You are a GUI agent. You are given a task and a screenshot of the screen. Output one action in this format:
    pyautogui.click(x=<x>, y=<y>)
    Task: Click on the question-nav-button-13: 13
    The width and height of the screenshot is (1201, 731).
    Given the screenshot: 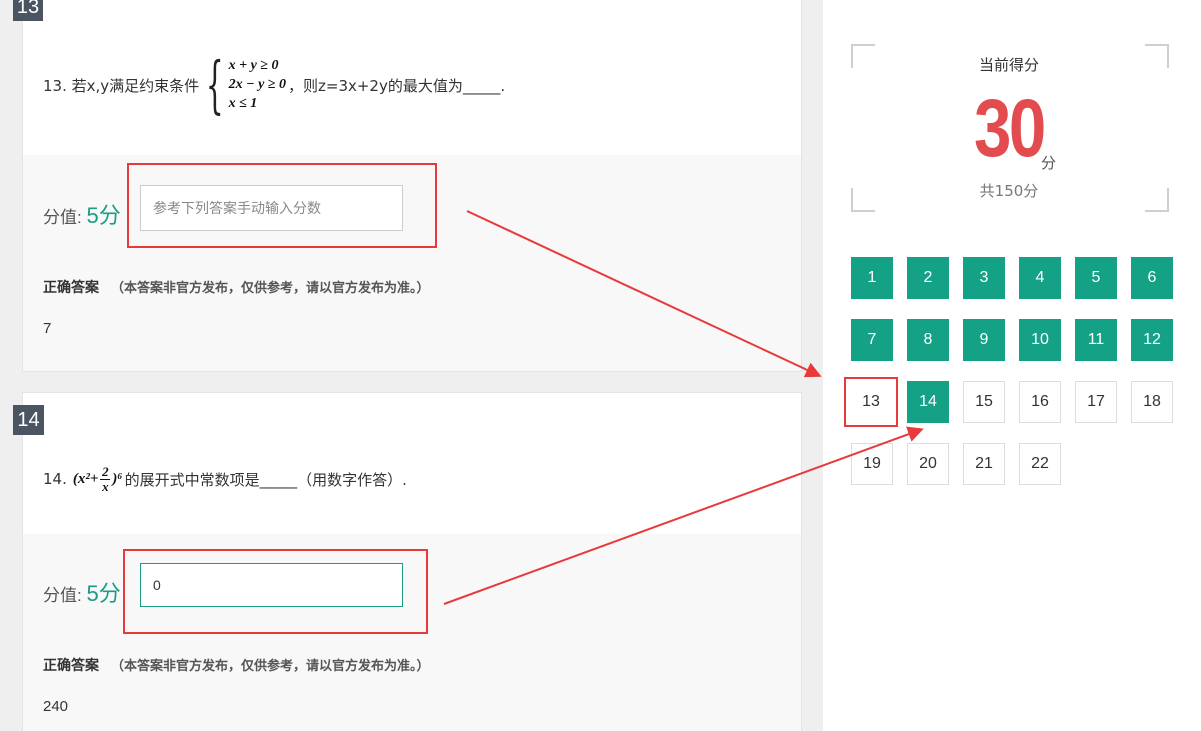 What is the action you would take?
    pyautogui.click(x=871, y=402)
    